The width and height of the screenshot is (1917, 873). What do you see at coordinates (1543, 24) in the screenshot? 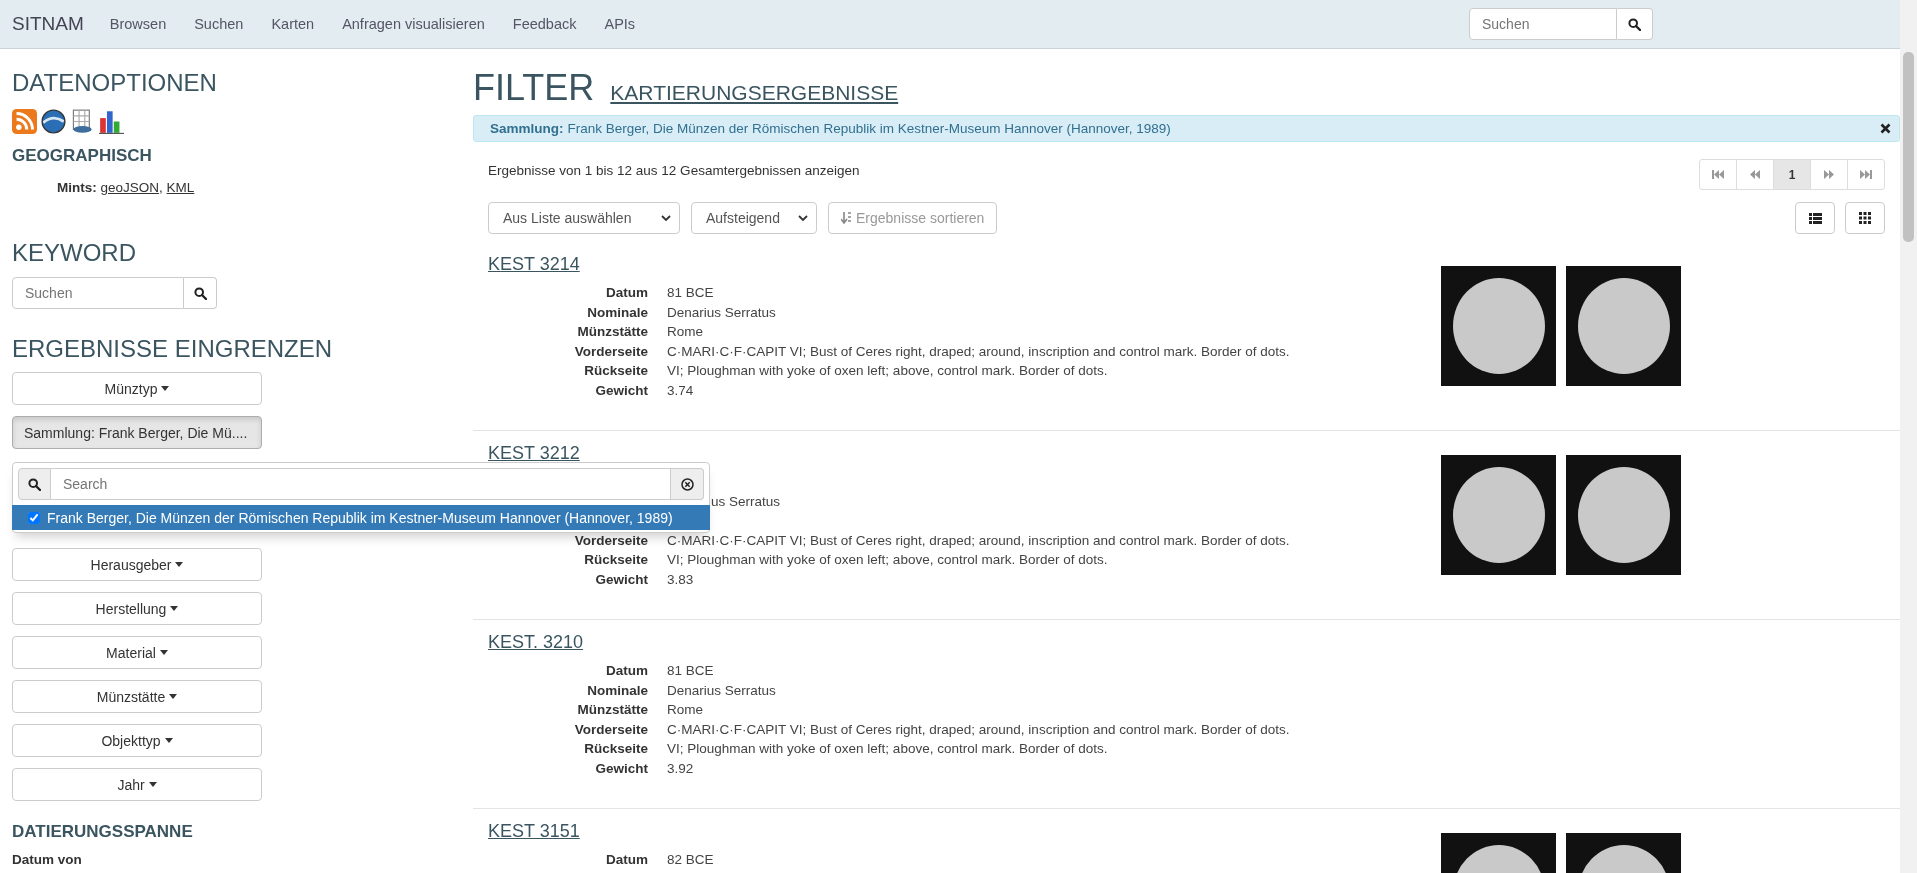
I see `site-search-field: Suchen` at bounding box center [1543, 24].